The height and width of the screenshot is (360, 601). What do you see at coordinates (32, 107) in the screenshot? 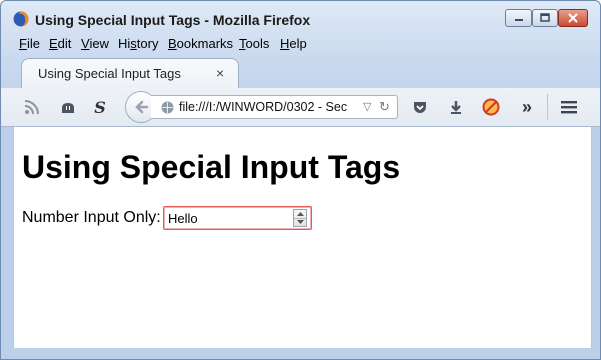
I see `rss-icon` at bounding box center [32, 107].